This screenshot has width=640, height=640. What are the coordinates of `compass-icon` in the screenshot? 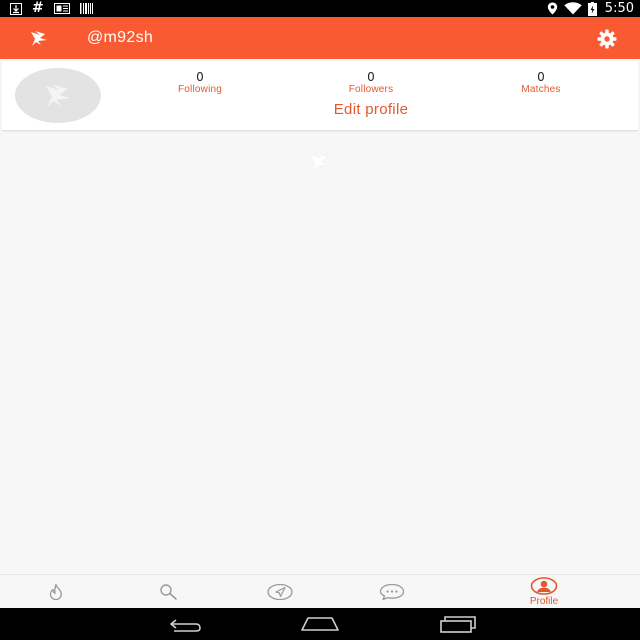 It's located at (280, 592).